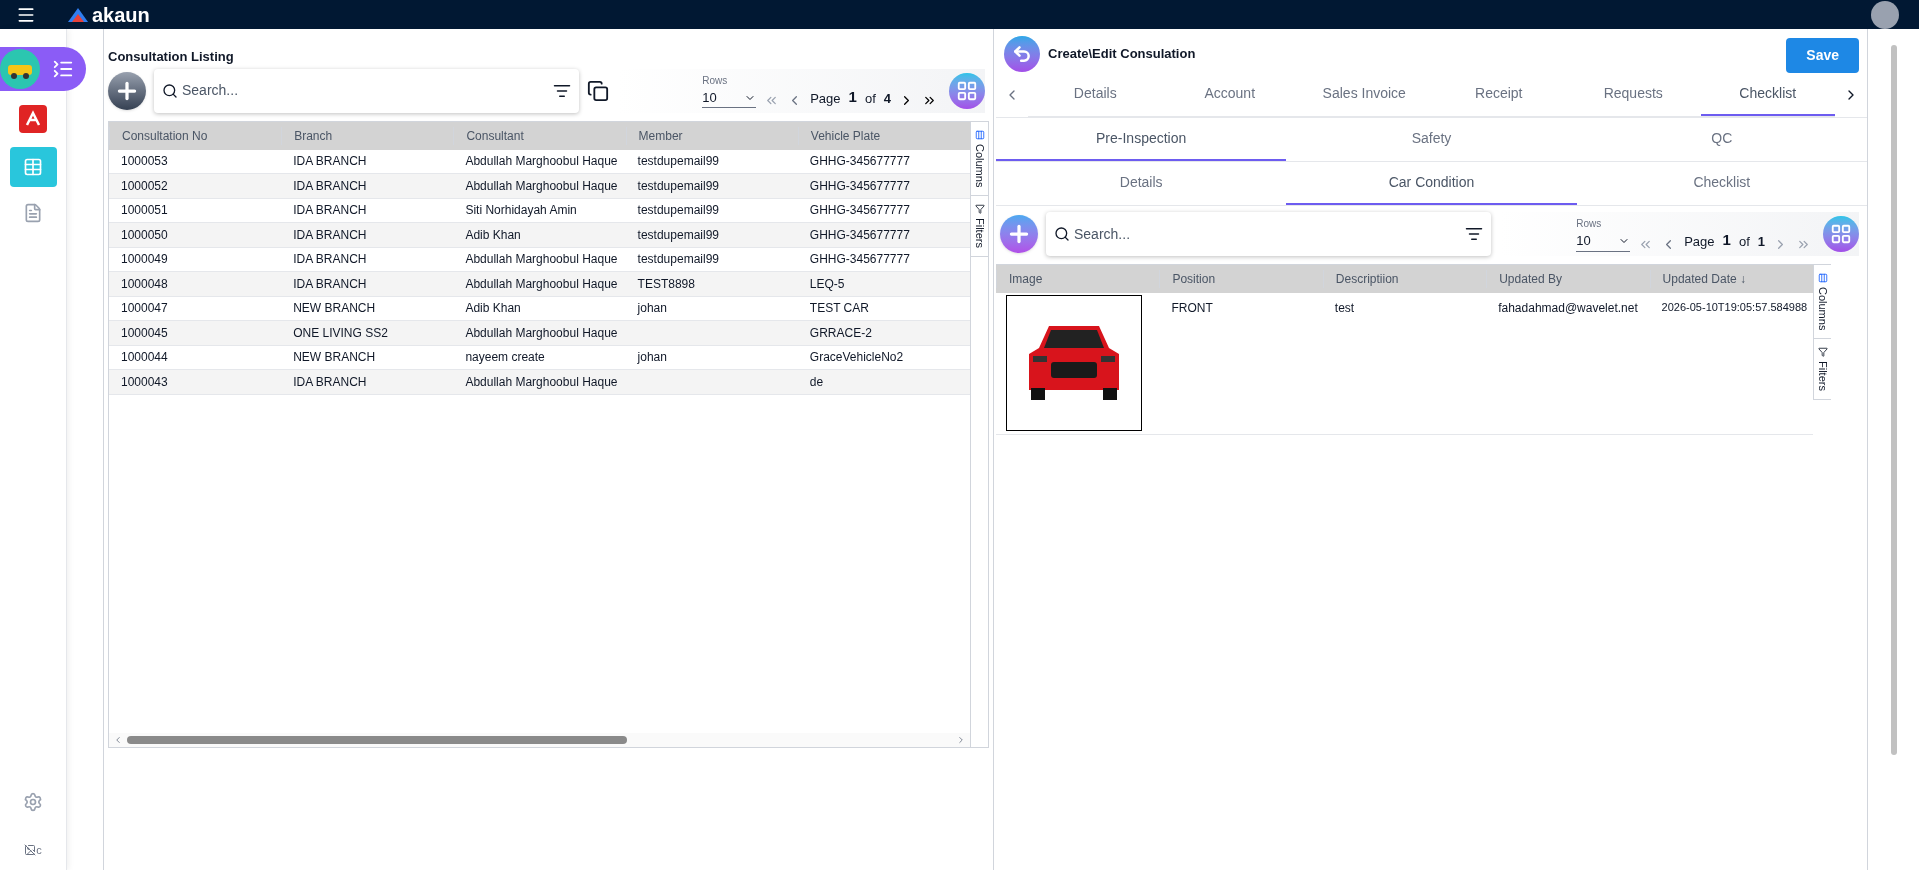 This screenshot has width=1919, height=870. I want to click on table-row: 1000045 ONE LIVING SS2 Abdullah Marghoobul Haque GRRACE-2, so click(539, 333).